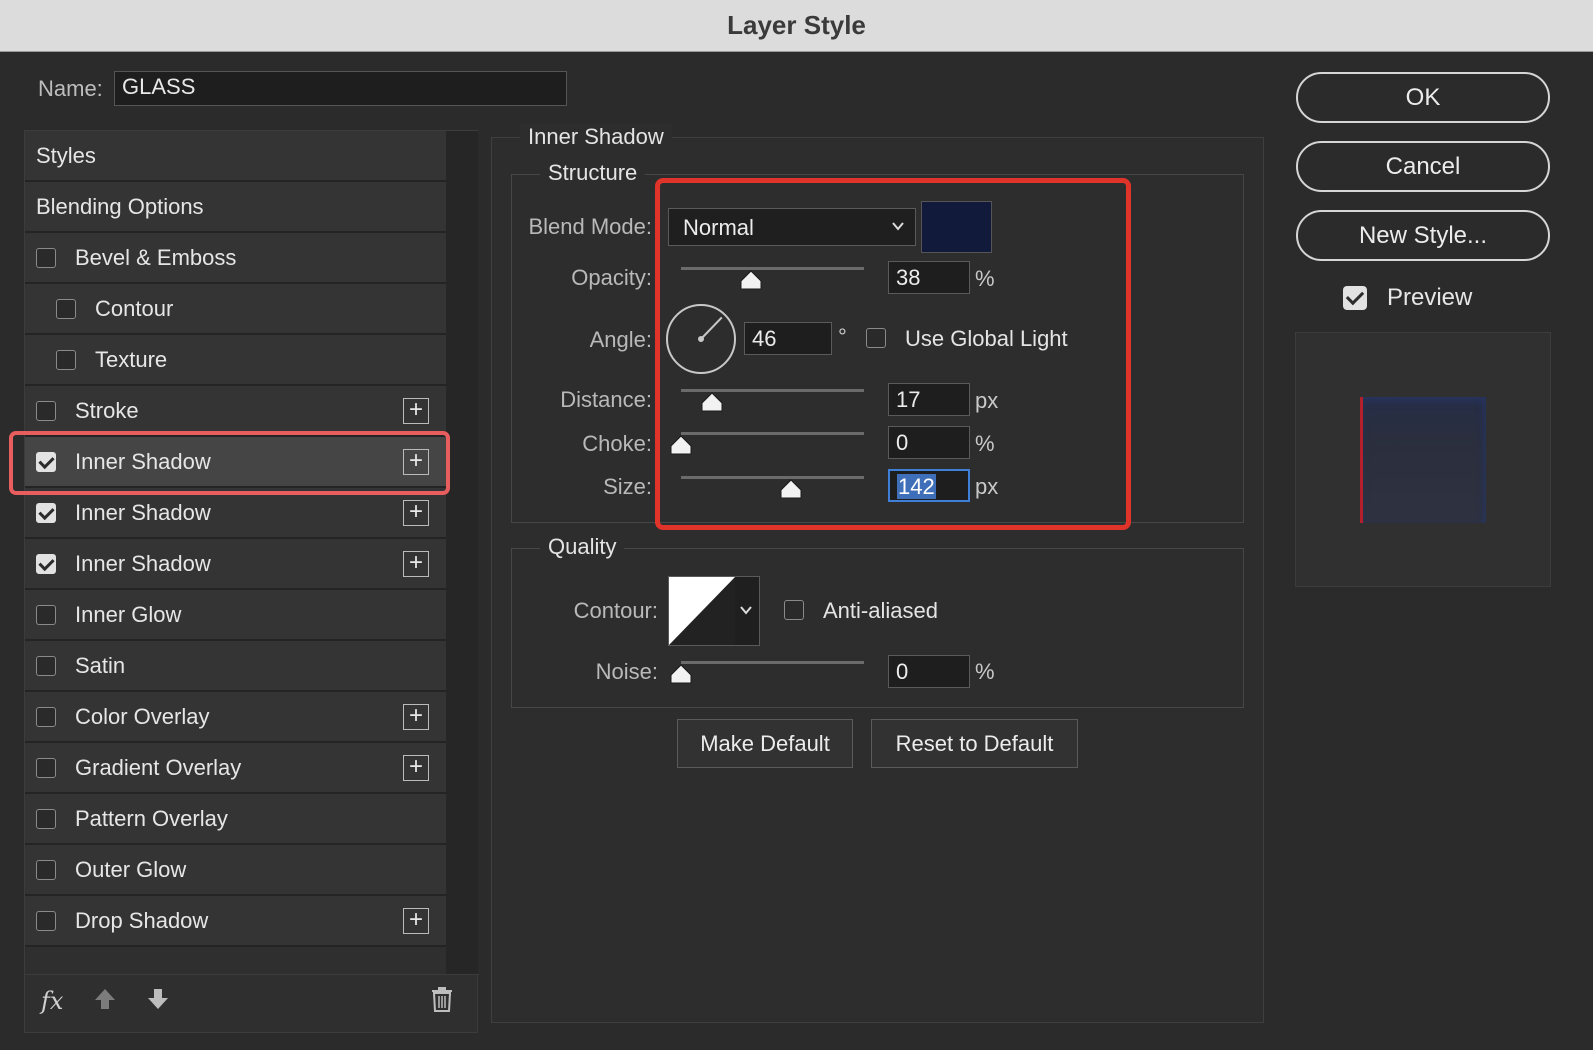 The width and height of the screenshot is (1593, 1050). I want to click on styles-bottom-bar: fx, so click(252, 1003).